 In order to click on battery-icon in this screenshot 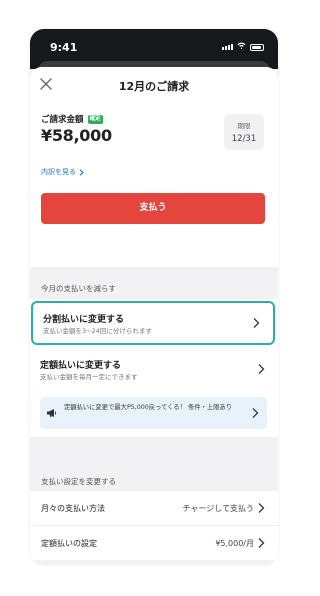, I will do `click(257, 47)`.